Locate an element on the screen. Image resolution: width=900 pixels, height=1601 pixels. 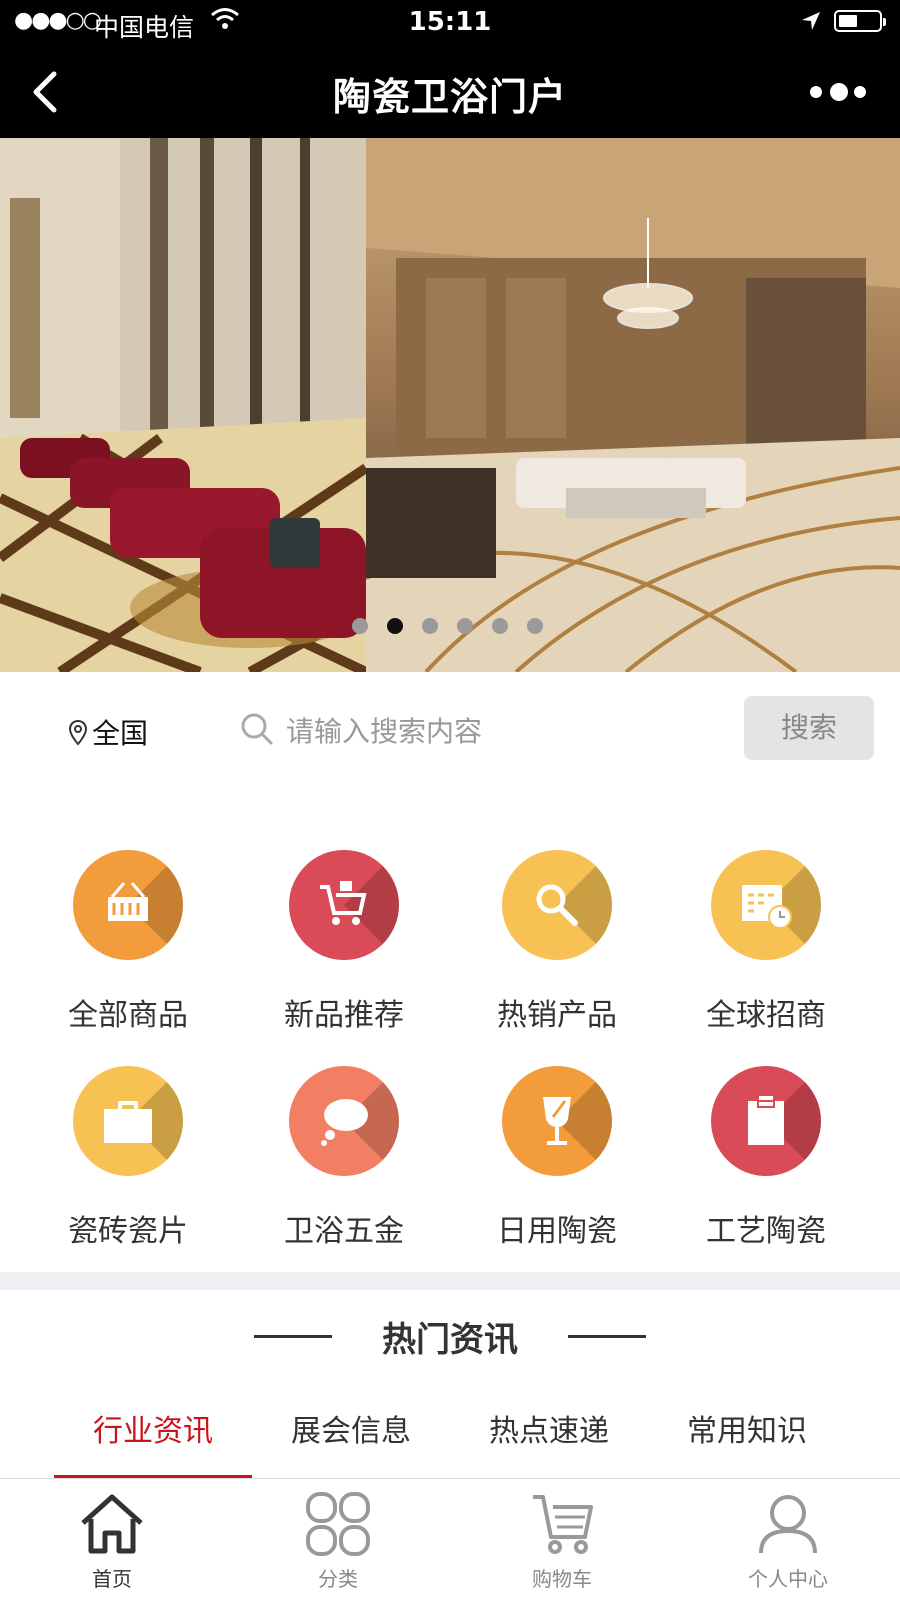
section-title: 热门资讯 is located at coordinates (450, 1340).